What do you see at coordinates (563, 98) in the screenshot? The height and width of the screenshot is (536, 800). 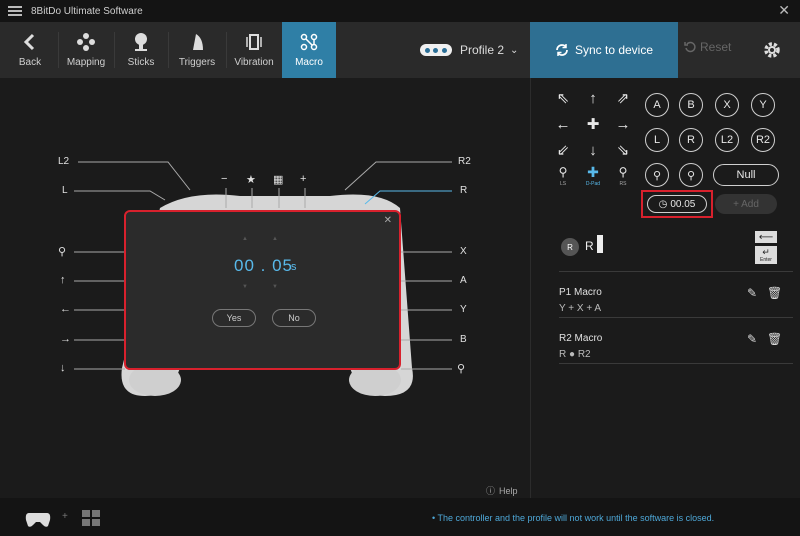 I see `diag-up-left-icon: ⇖` at bounding box center [563, 98].